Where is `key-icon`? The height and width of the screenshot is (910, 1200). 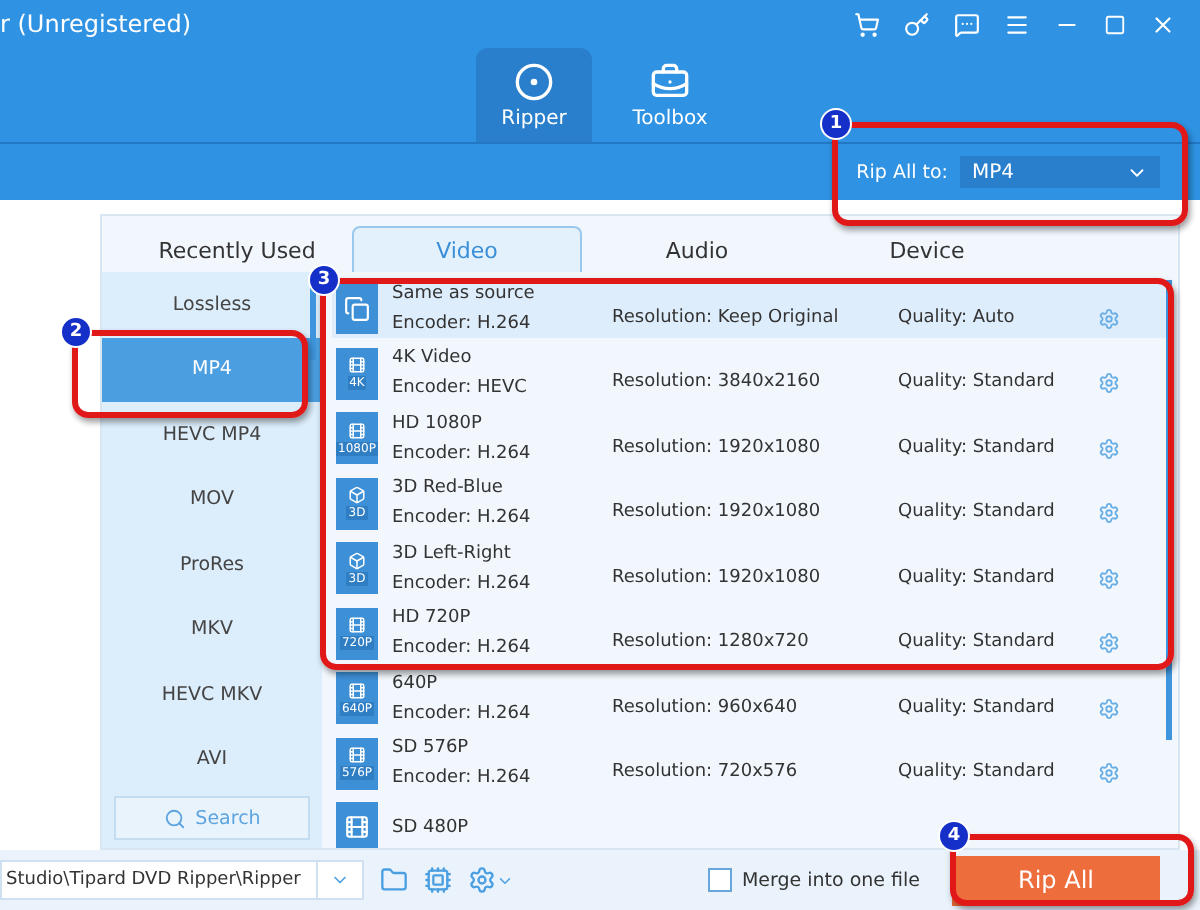 key-icon is located at coordinates (917, 24).